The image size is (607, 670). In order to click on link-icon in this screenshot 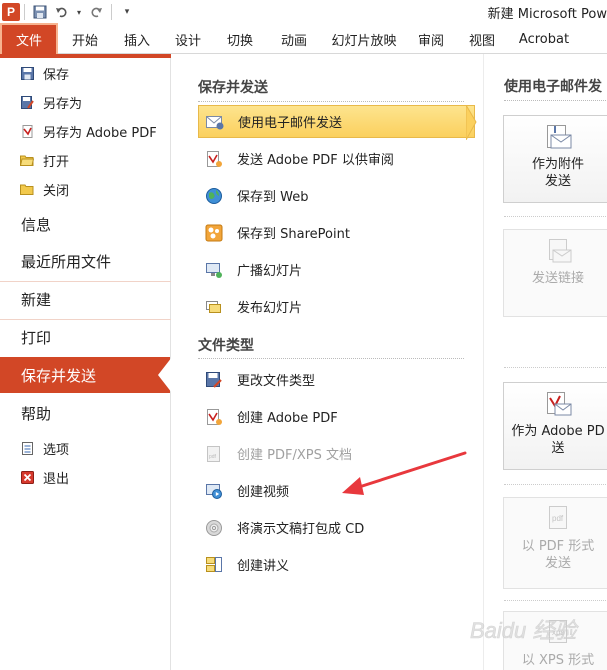, I will do `click(558, 251)`.